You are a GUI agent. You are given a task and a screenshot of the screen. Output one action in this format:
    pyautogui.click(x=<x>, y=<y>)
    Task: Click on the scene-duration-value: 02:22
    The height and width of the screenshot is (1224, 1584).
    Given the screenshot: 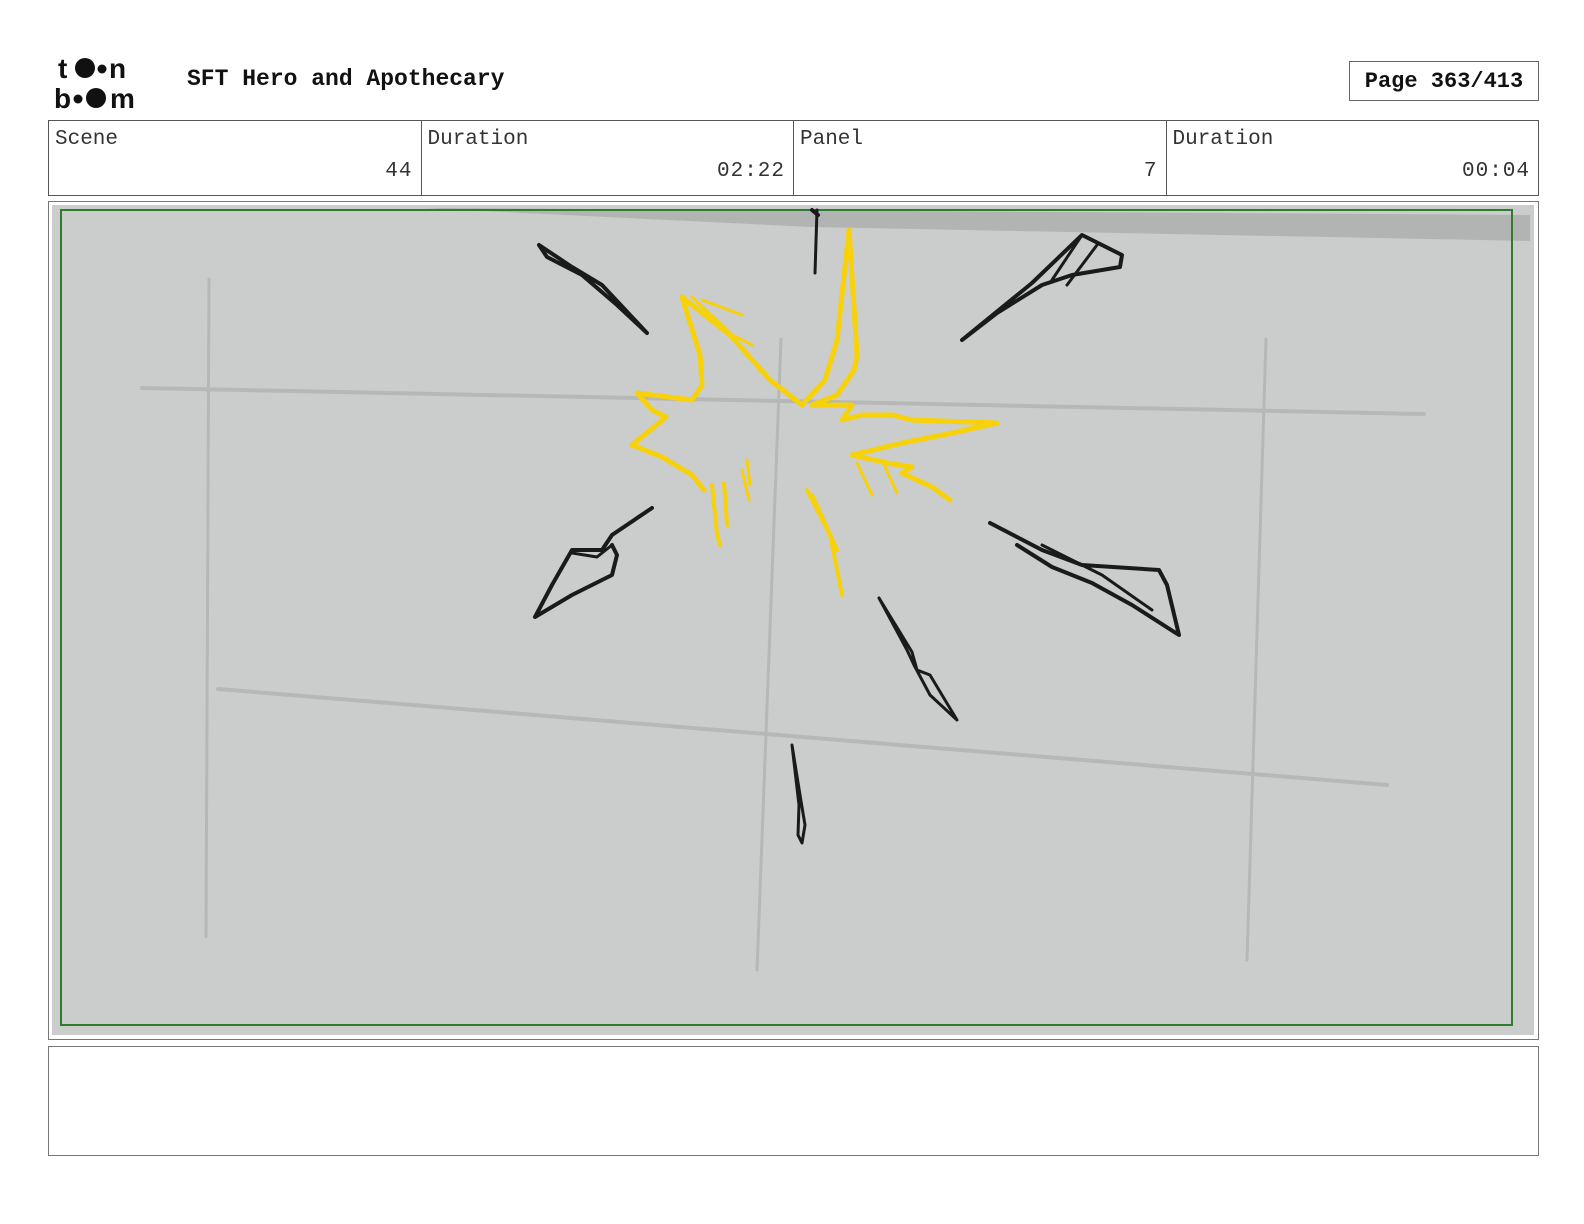 What is the action you would take?
    pyautogui.click(x=750, y=171)
    